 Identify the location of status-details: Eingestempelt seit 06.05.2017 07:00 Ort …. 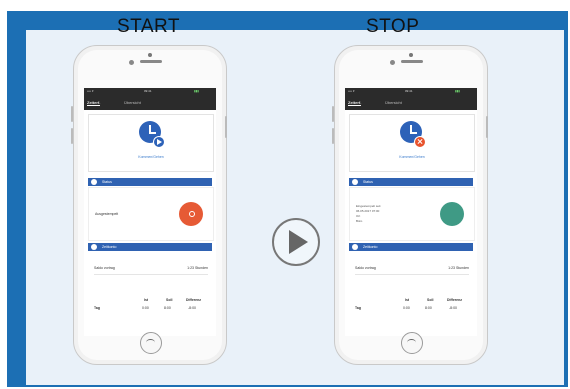
(368, 214).